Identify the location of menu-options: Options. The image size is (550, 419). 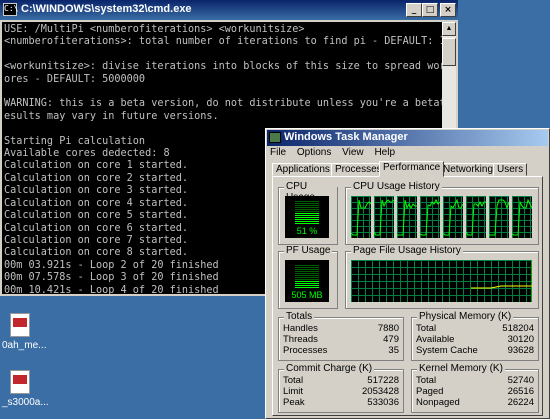
(314, 152).